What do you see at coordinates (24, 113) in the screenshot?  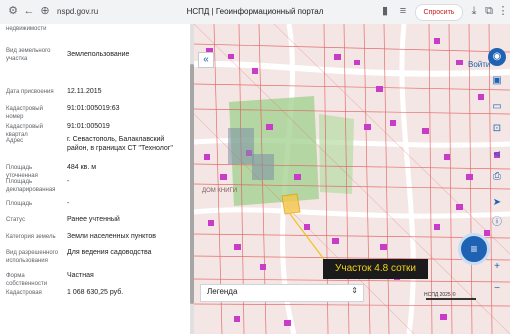 I see `field-label: Кадастровый номер` at bounding box center [24, 113].